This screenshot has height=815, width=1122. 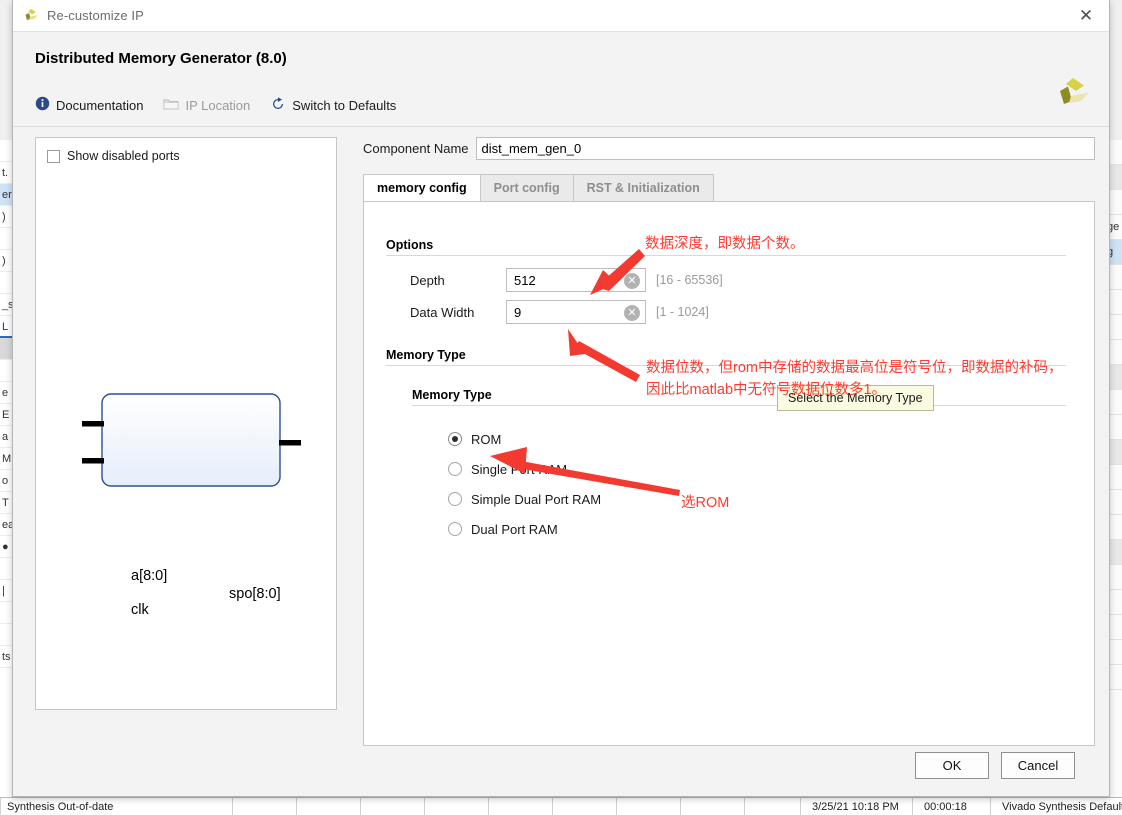 What do you see at coordinates (757, 529) in the screenshot?
I see `radio-dual-port-ram: Dual Port RAM` at bounding box center [757, 529].